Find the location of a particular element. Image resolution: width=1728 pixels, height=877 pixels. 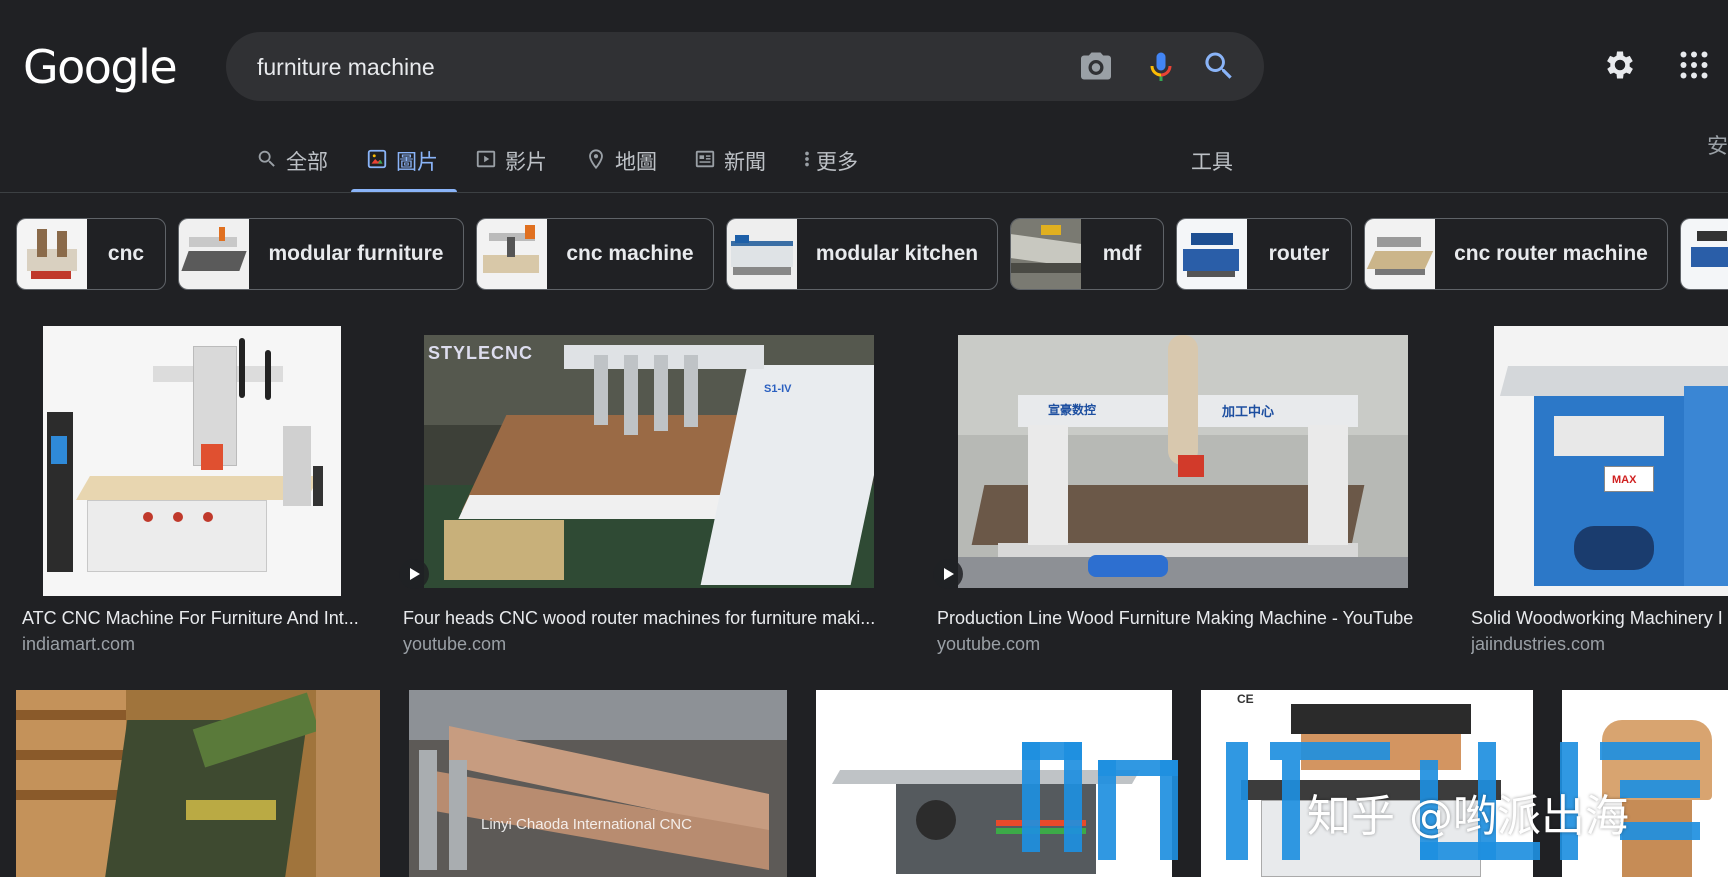

camera-icon is located at coordinates (1096, 66).